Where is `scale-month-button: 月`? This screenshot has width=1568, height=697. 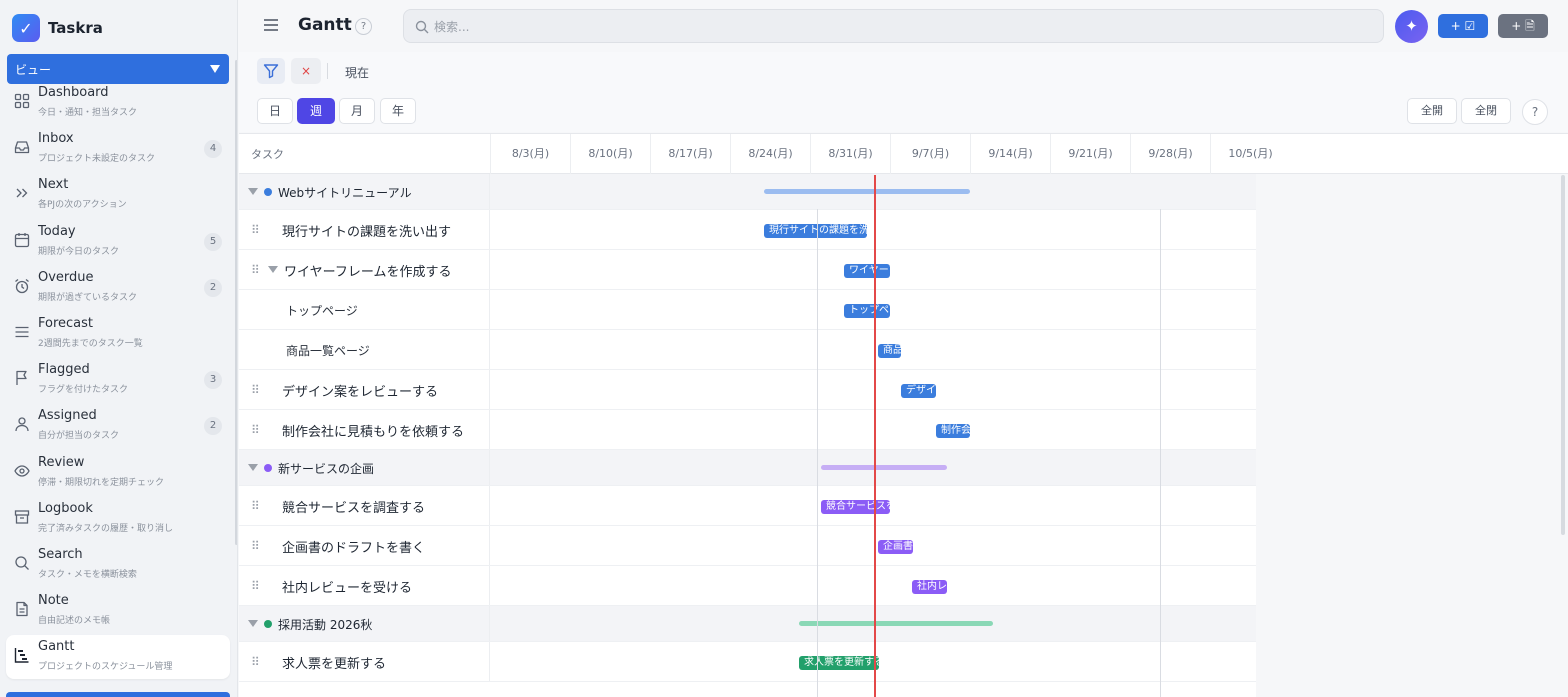 scale-month-button: 月 is located at coordinates (357, 111).